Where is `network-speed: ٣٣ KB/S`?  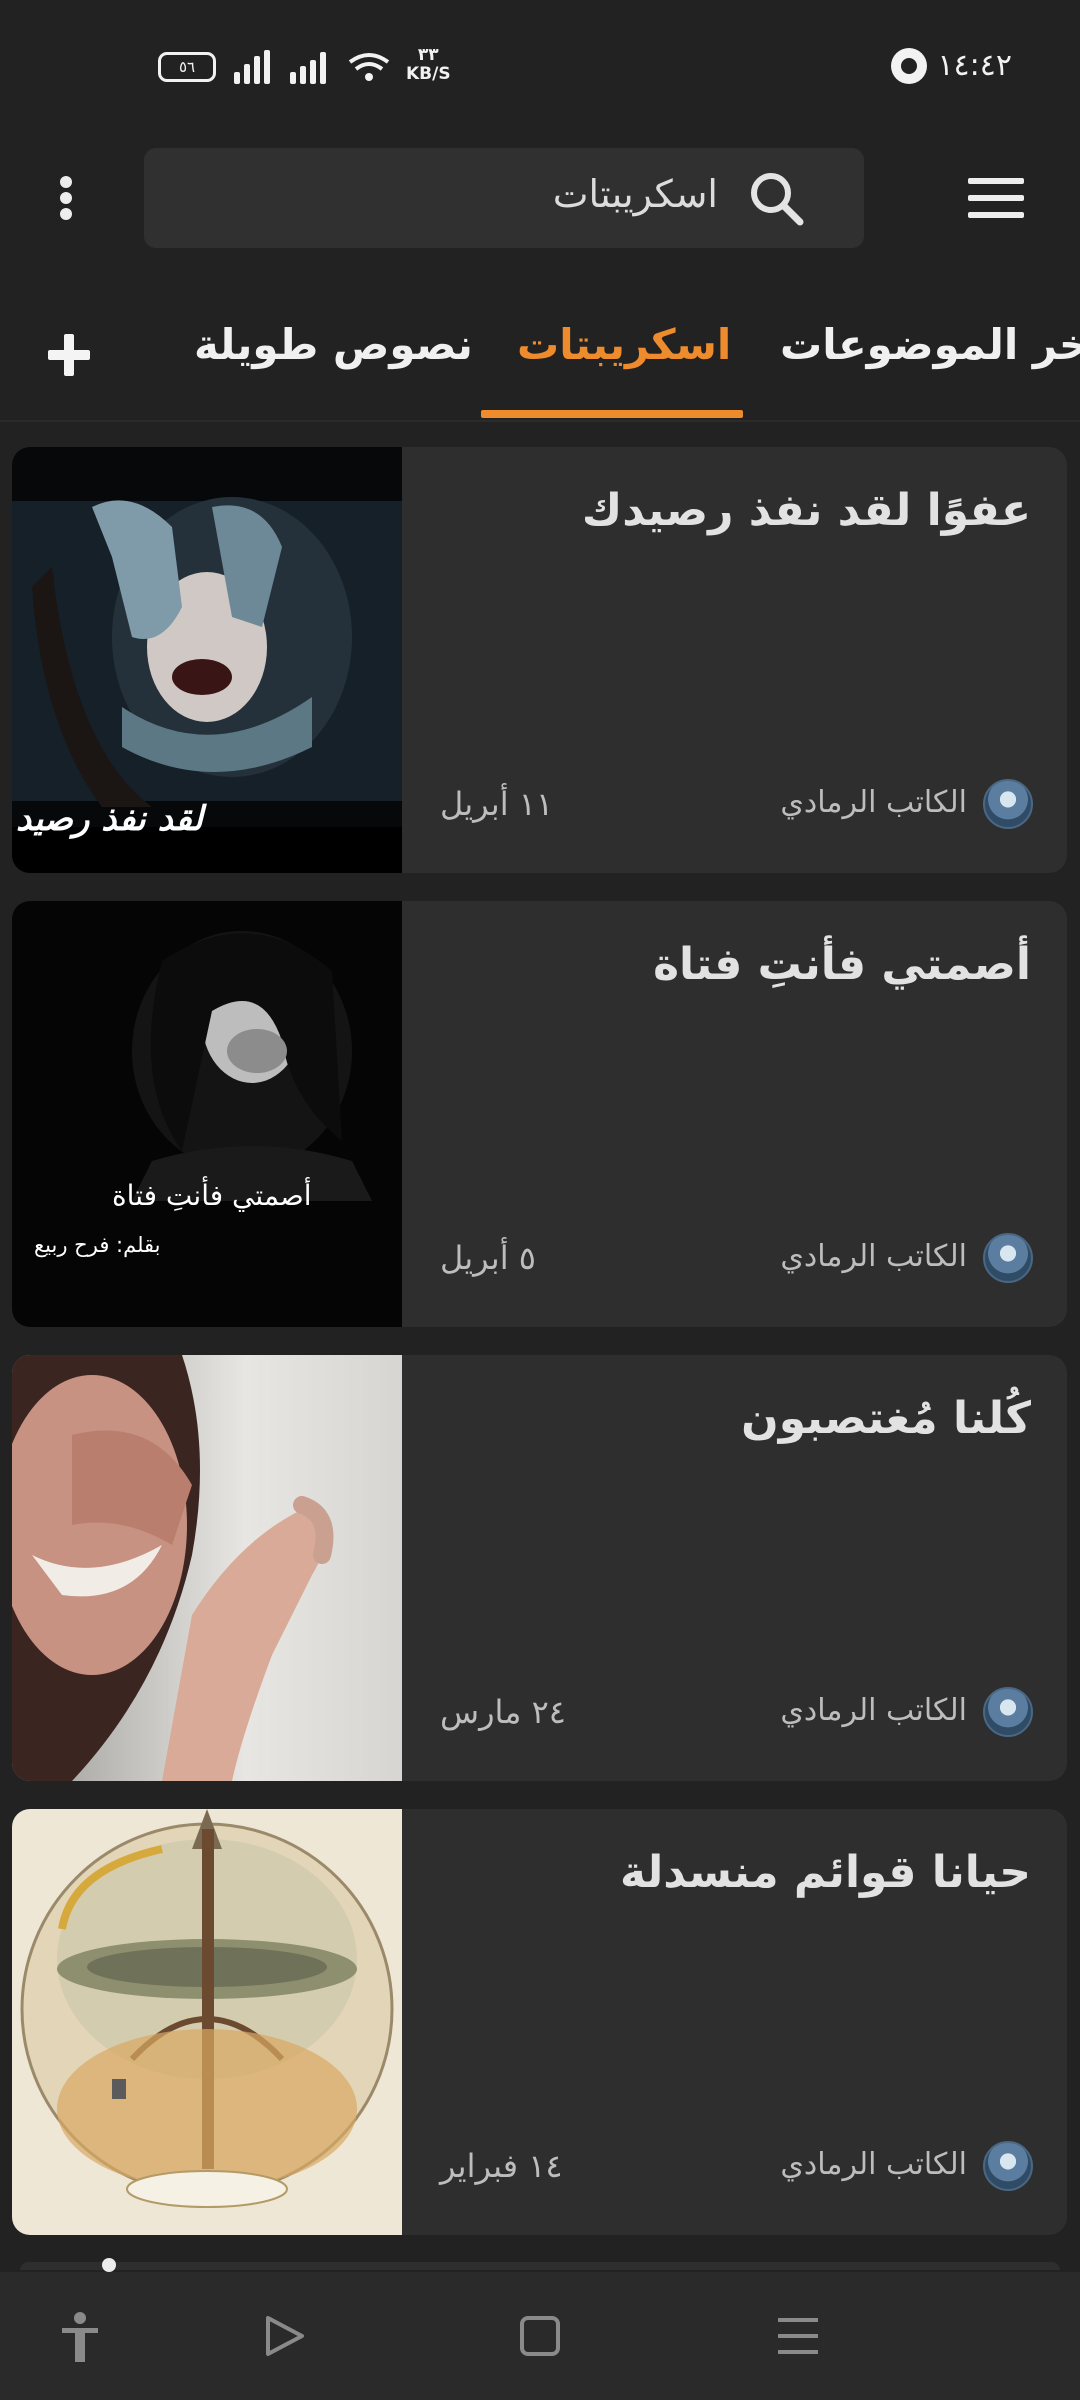
network-speed: ٣٣ KB/S is located at coordinates (428, 65).